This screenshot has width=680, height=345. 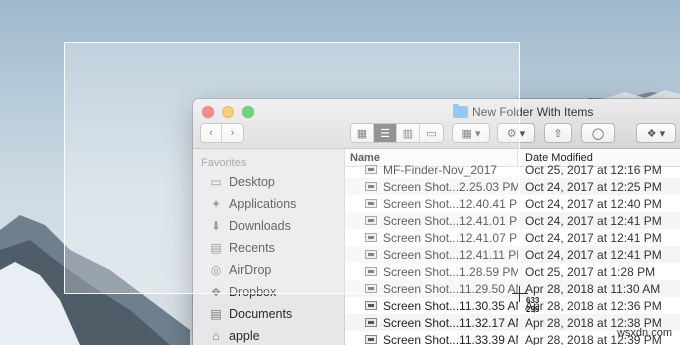 I want to click on file-date: Oct 25, 2017 at 12:16 PM, so click(x=593, y=169).